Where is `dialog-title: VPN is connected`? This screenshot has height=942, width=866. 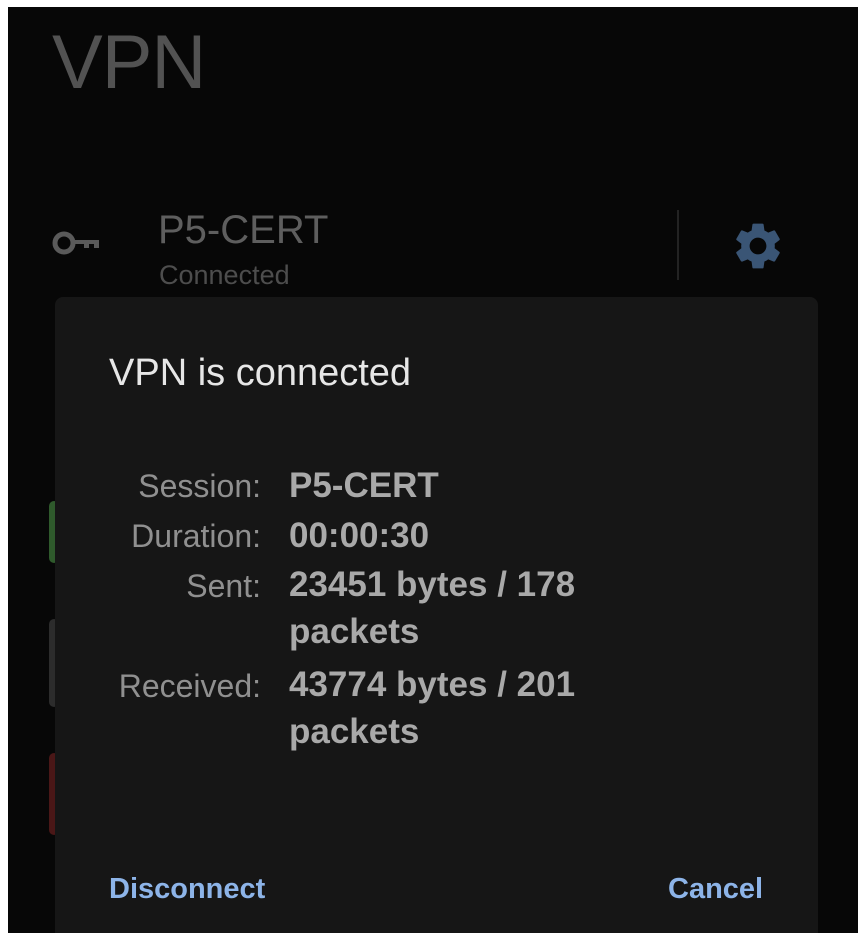 dialog-title: VPN is connected is located at coordinates (260, 373).